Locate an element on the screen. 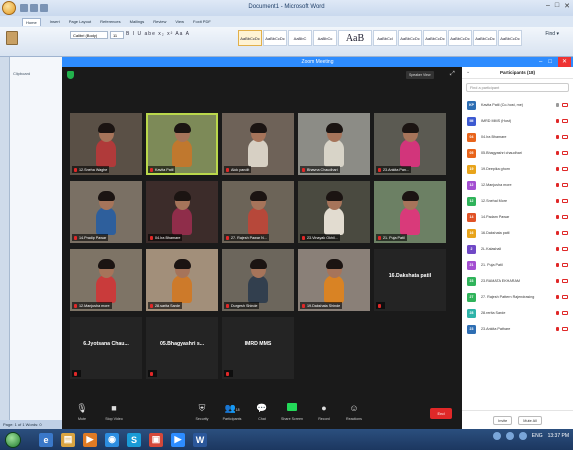 The height and width of the screenshot is (450, 573). redo-icon is located at coordinates (44, 8).